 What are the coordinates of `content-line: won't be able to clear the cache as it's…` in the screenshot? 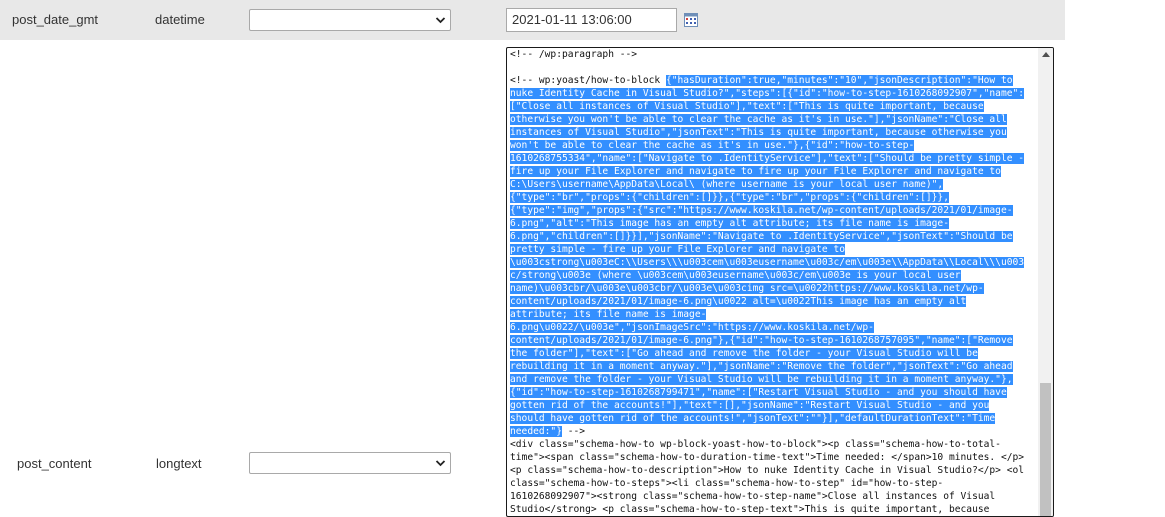 It's located at (774, 145).